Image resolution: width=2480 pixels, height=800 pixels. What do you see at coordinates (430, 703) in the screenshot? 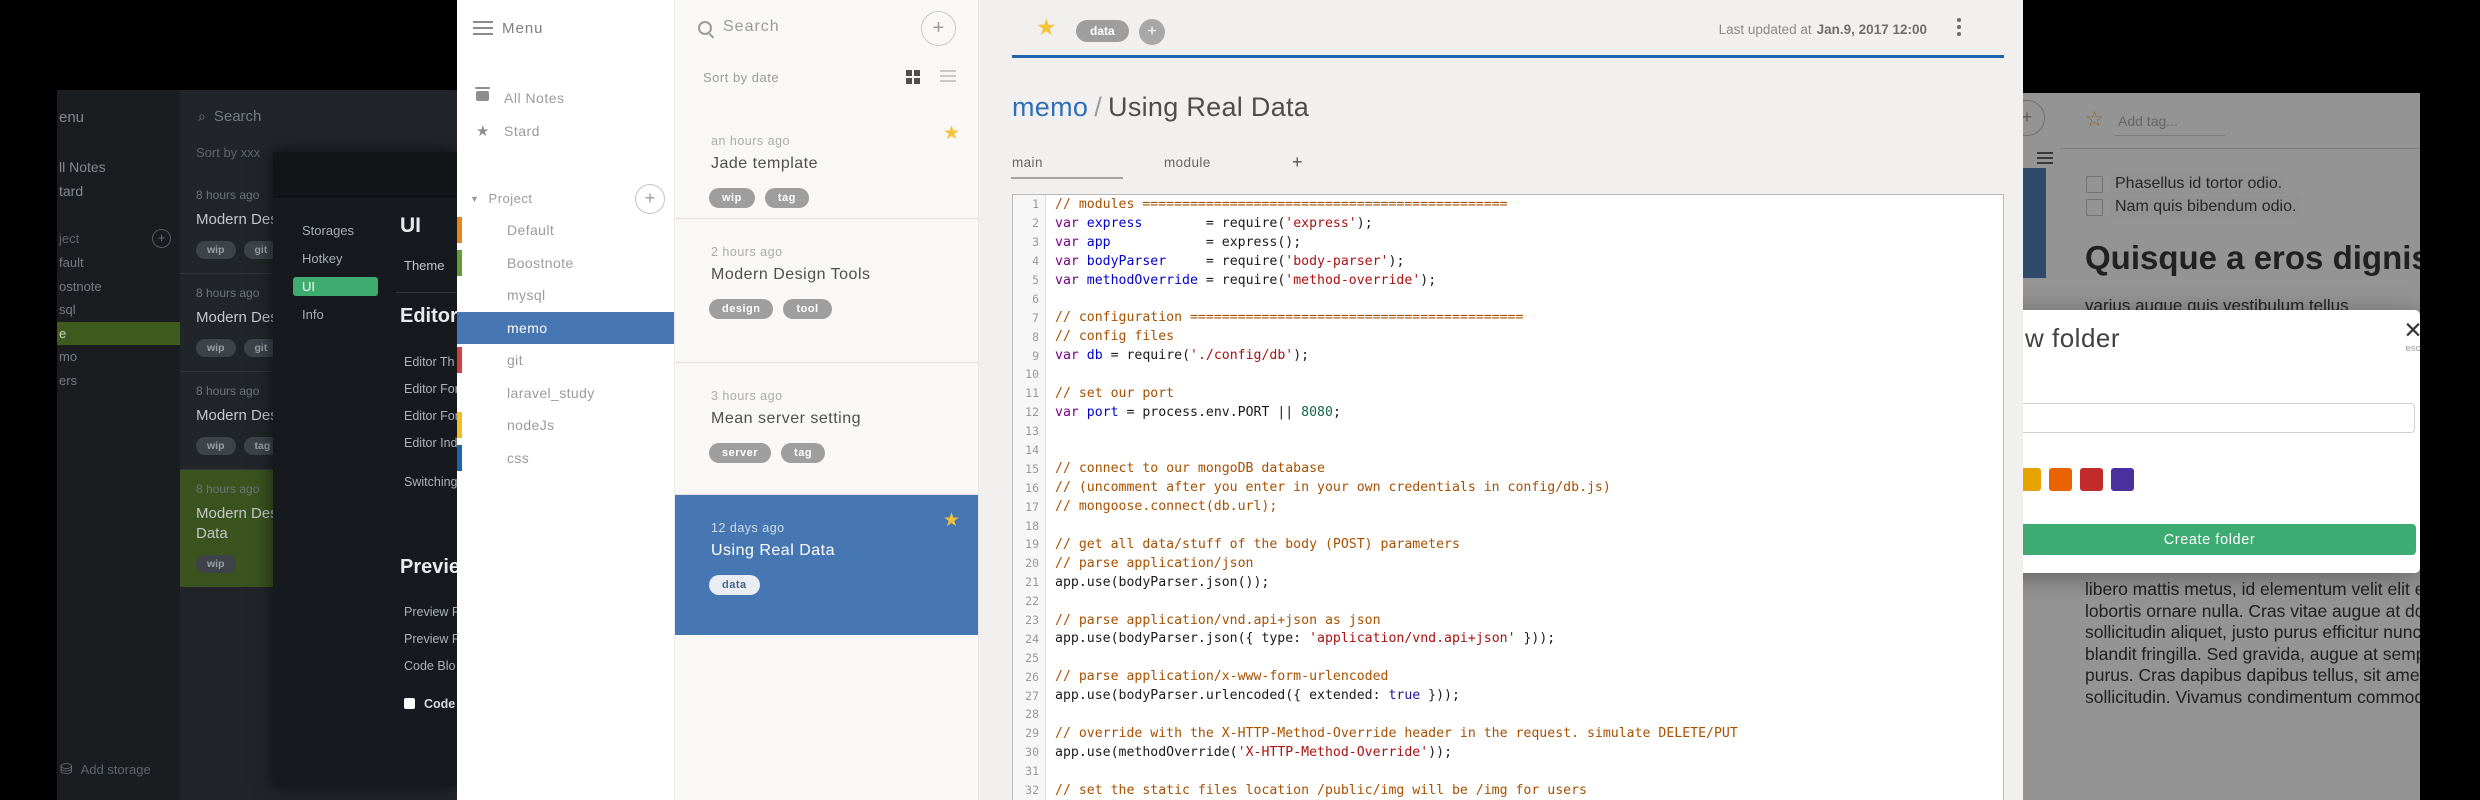
I see `settings-checkbox-row: Code B` at bounding box center [430, 703].